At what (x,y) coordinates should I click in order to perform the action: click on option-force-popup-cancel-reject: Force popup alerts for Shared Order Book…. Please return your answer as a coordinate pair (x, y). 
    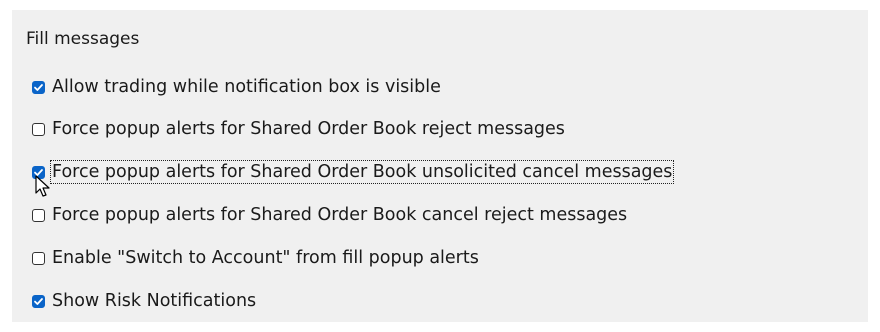
    Looking at the image, I should click on (330, 215).